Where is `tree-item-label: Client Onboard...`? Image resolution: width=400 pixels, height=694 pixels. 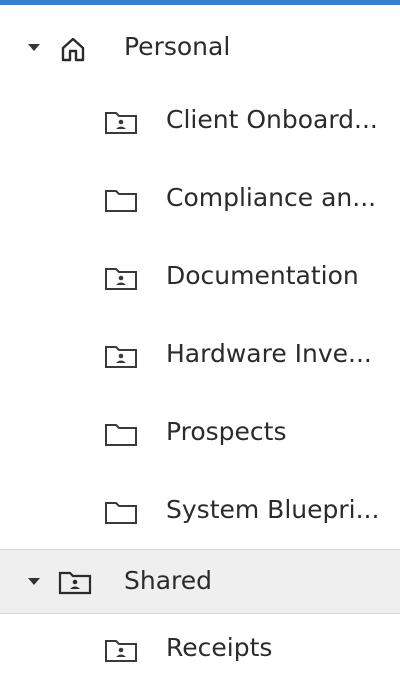 tree-item-label: Client Onboard... is located at coordinates (272, 119).